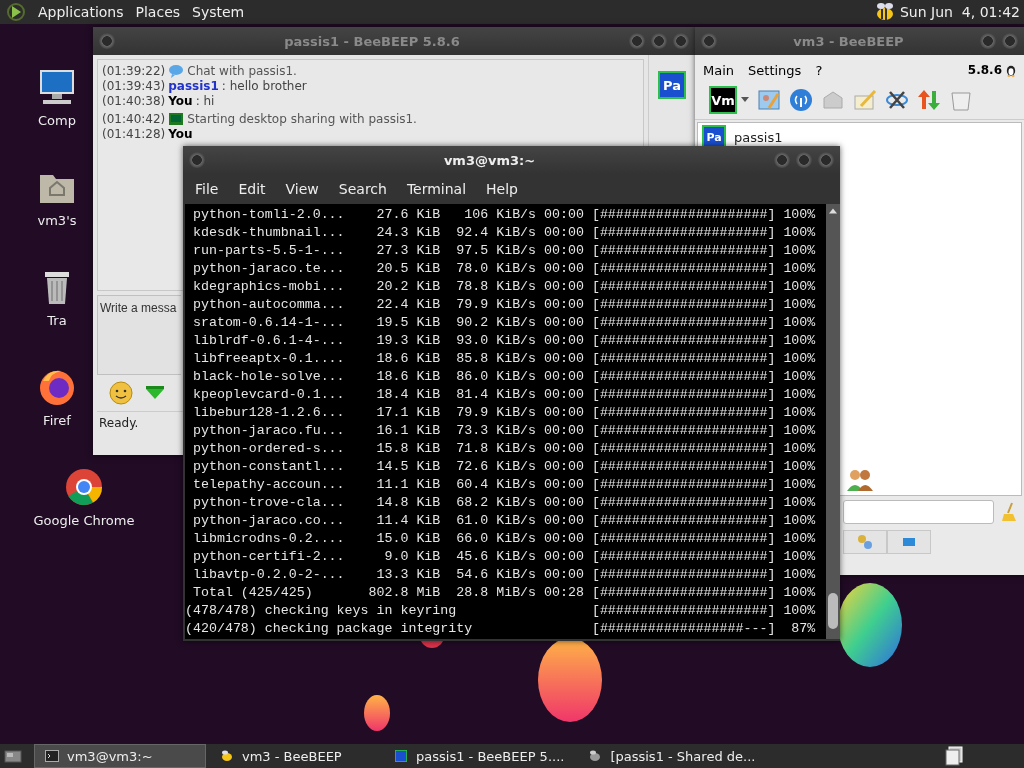 The height and width of the screenshot is (768, 1024). What do you see at coordinates (302, 189) in the screenshot?
I see `menu-item: View` at bounding box center [302, 189].